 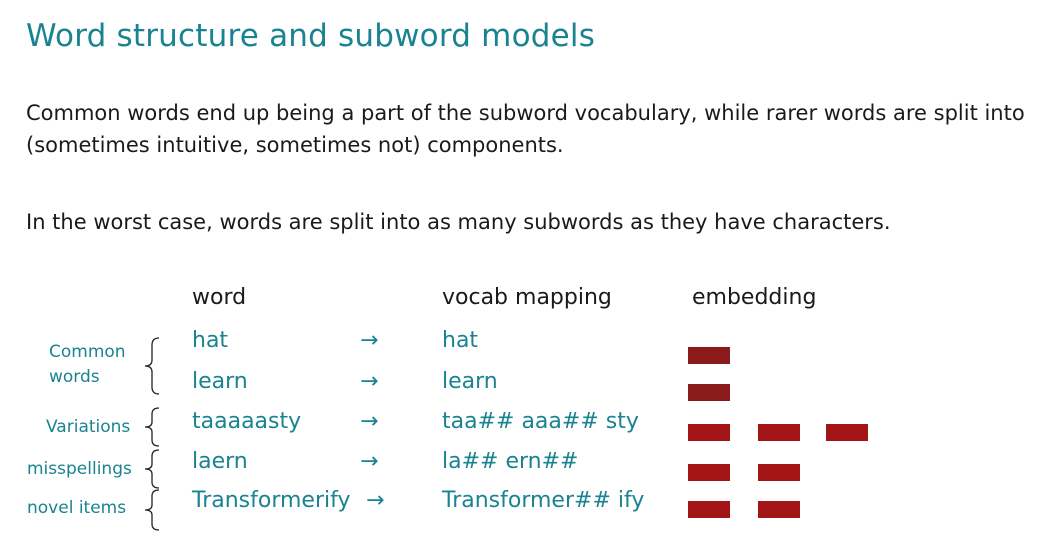 What do you see at coordinates (220, 461) in the screenshot?
I see `word-cell: laern` at bounding box center [220, 461].